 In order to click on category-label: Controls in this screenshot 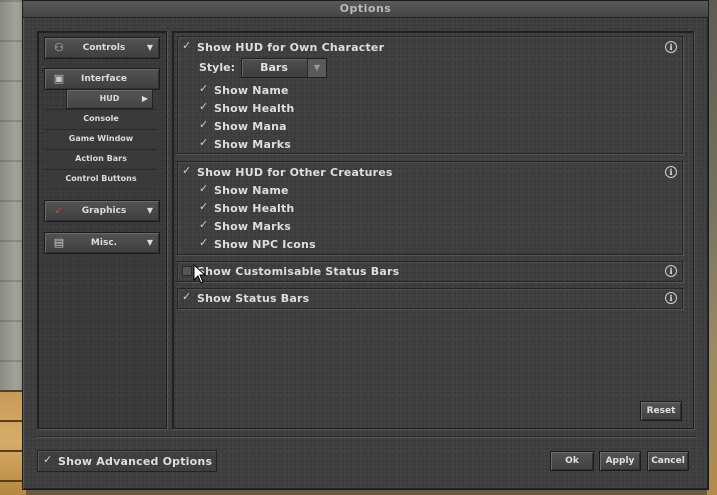, I will do `click(104, 48)`.